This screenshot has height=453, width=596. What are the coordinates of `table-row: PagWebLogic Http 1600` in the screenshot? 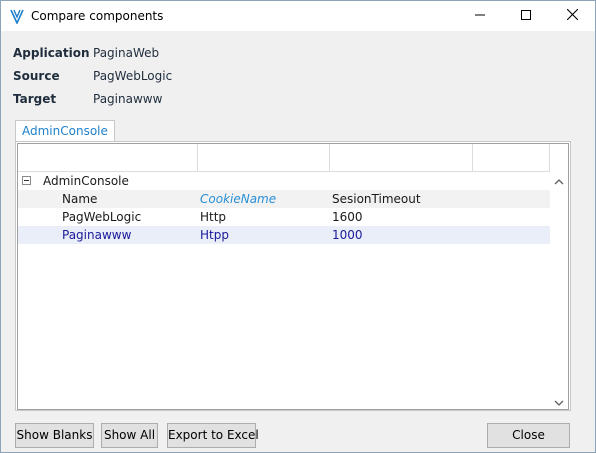 It's located at (284, 217).